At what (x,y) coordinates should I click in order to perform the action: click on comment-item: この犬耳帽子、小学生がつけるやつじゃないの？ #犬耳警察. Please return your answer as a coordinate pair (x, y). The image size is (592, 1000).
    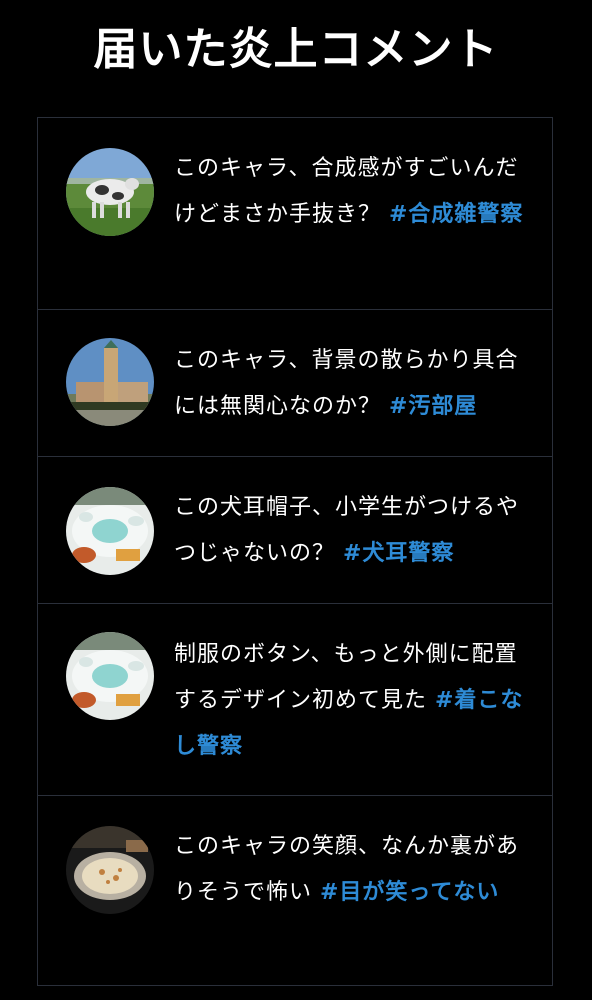
    Looking at the image, I should click on (295, 530).